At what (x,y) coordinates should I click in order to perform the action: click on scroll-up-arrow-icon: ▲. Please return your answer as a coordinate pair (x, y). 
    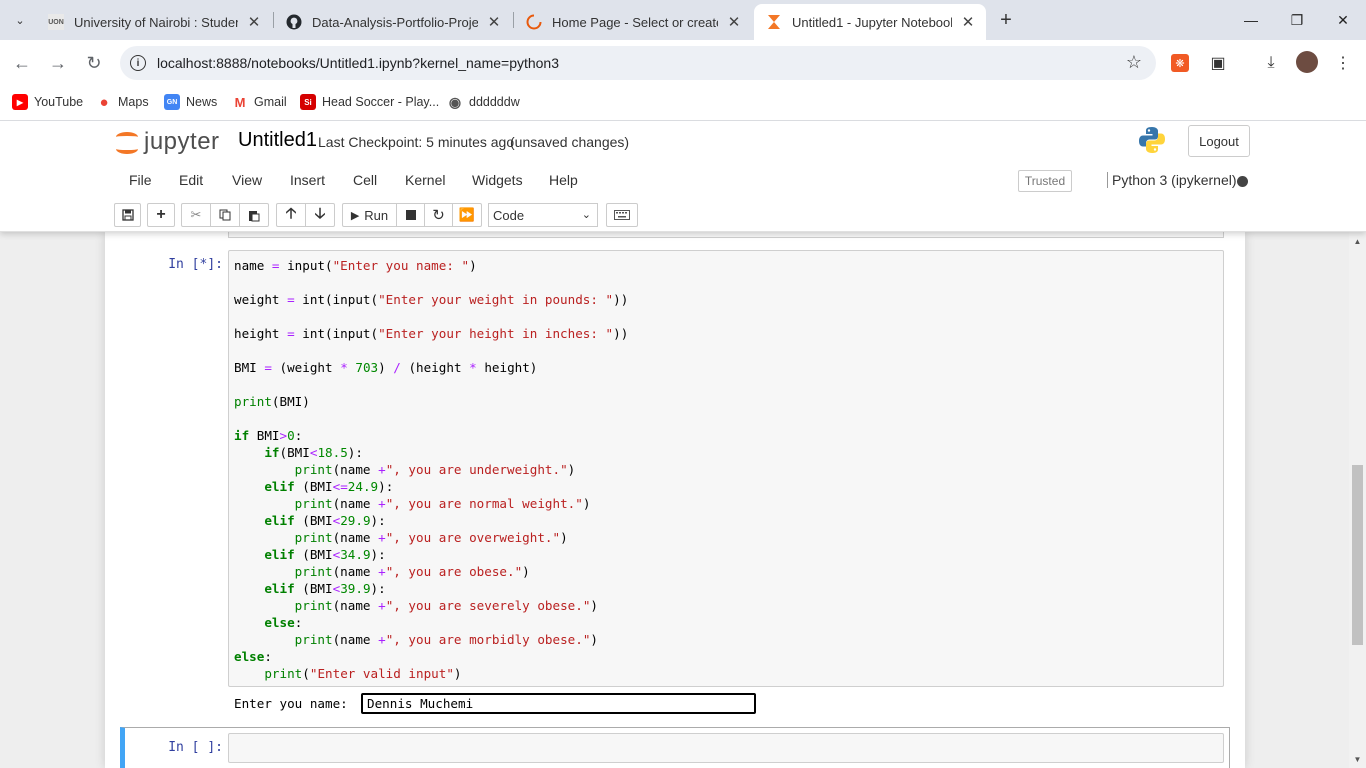
    Looking at the image, I should click on (1357, 241).